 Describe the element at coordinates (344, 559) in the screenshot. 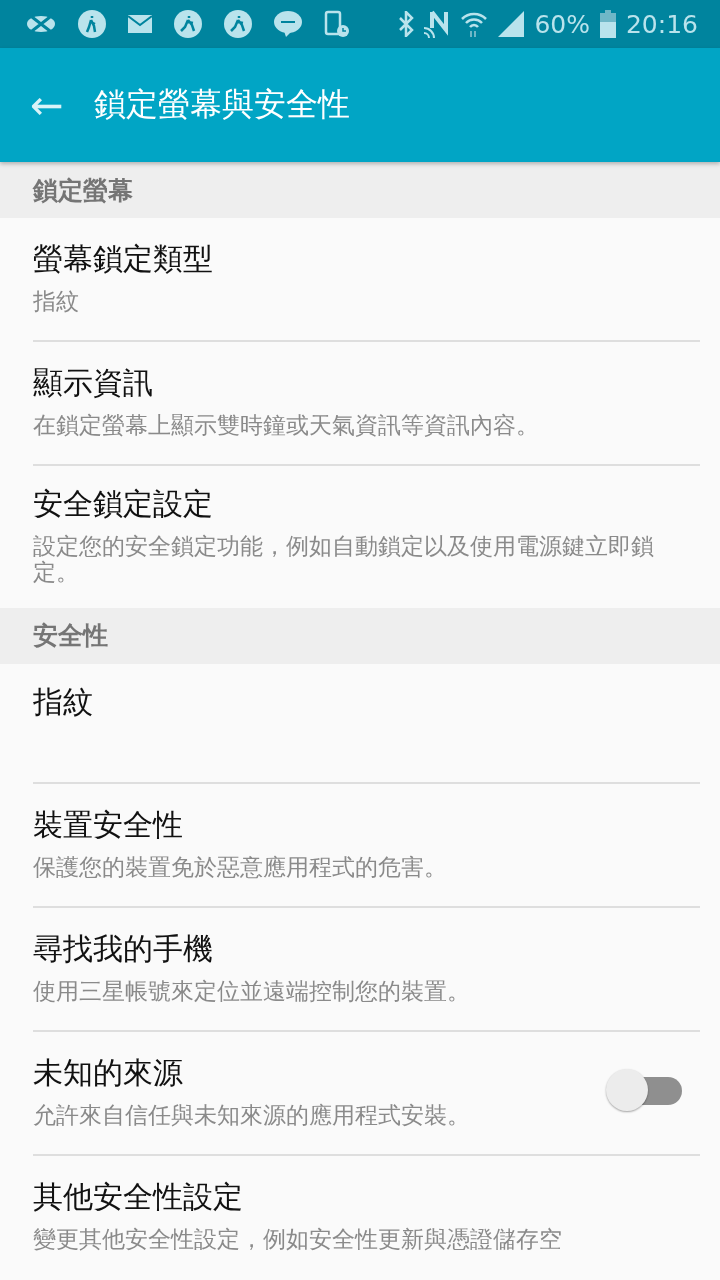

I see `item-summary: 設定您的安全鎖定功能，例如自動鎖定以及使用電源鍵立即鎖定。` at that location.